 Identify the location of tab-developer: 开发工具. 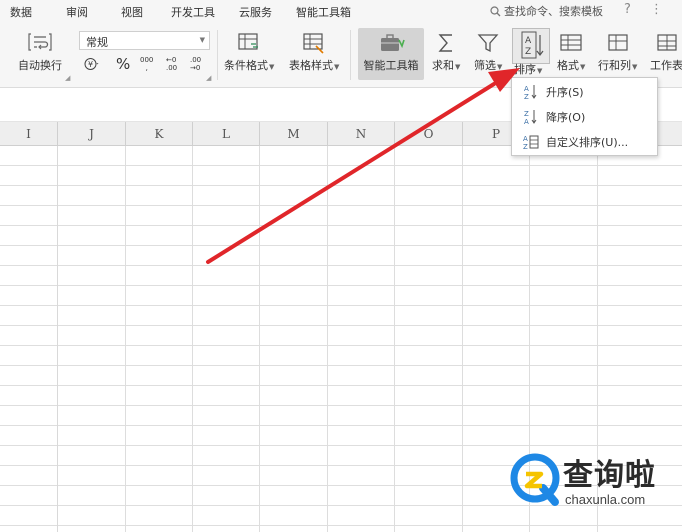
(193, 12).